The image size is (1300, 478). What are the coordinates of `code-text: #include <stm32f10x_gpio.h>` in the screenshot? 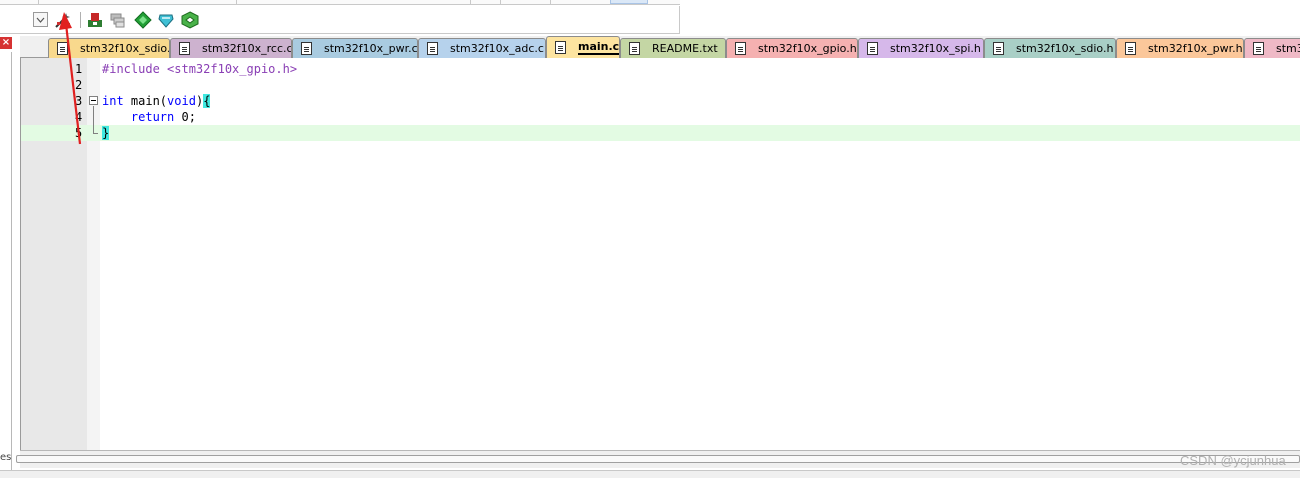 It's located at (199, 69).